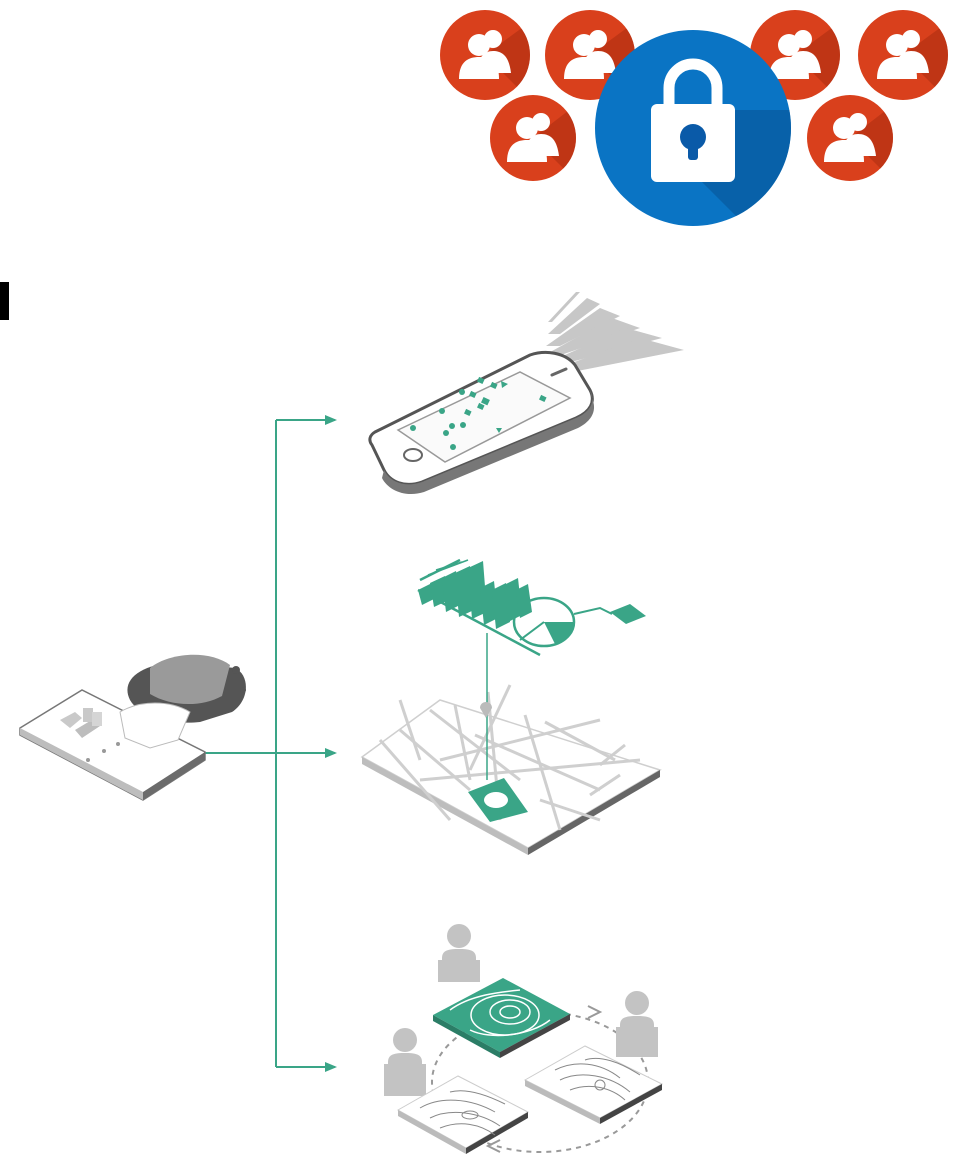 Image resolution: width=964 pixels, height=1163 pixels. What do you see at coordinates (526, 393) in the screenshot?
I see `smartphone-map-illustration` at bounding box center [526, 393].